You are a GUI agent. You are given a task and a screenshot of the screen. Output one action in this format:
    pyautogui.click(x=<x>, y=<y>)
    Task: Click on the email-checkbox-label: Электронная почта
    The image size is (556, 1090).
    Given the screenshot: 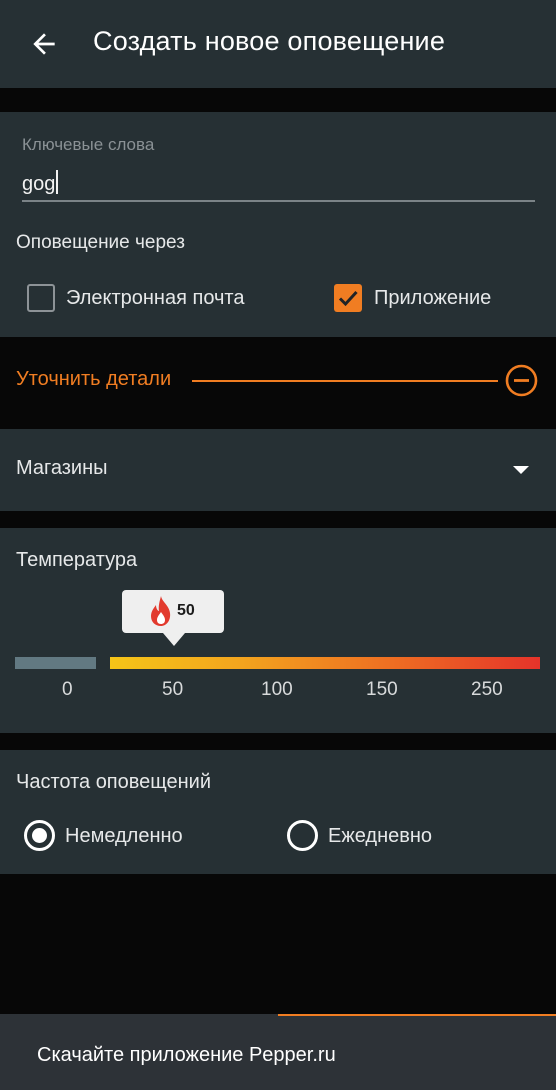 What is the action you would take?
    pyautogui.click(x=155, y=298)
    